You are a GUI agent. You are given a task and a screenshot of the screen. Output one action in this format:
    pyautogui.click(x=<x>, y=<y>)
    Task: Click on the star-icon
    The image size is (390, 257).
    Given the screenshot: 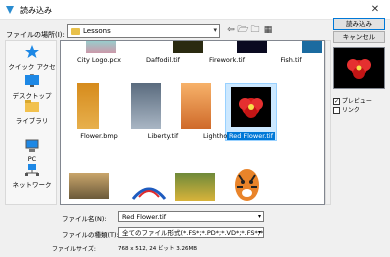 What is the action you would take?
    pyautogui.click(x=32, y=51)
    